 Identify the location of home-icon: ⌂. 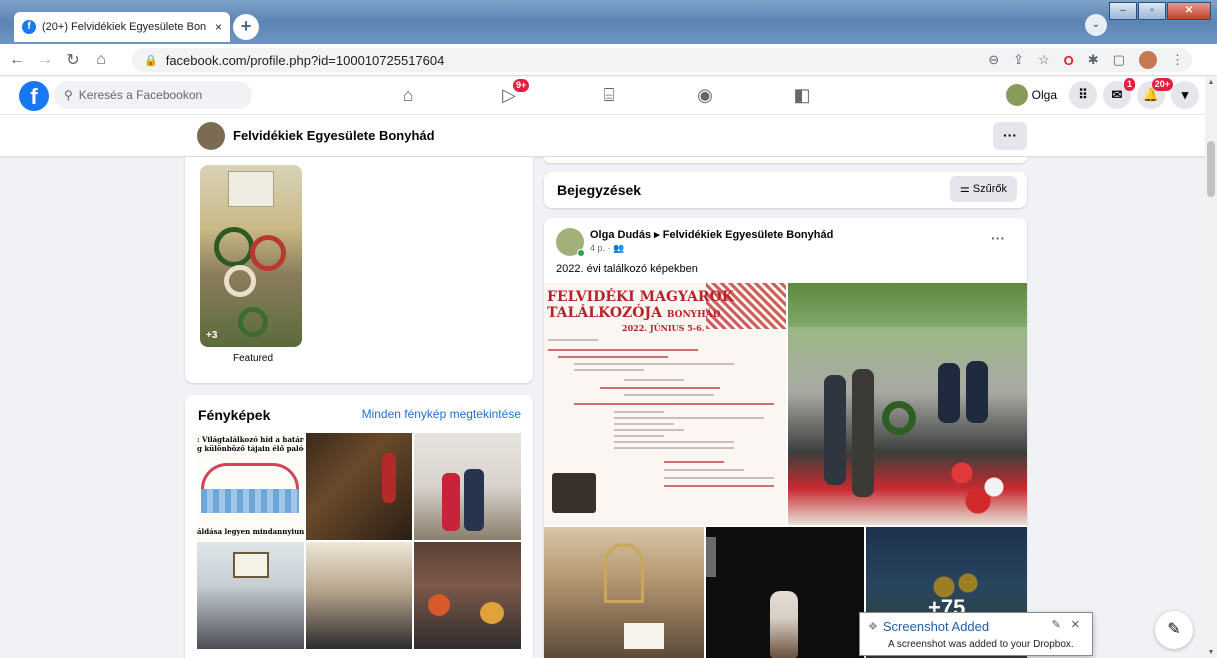
(101, 60).